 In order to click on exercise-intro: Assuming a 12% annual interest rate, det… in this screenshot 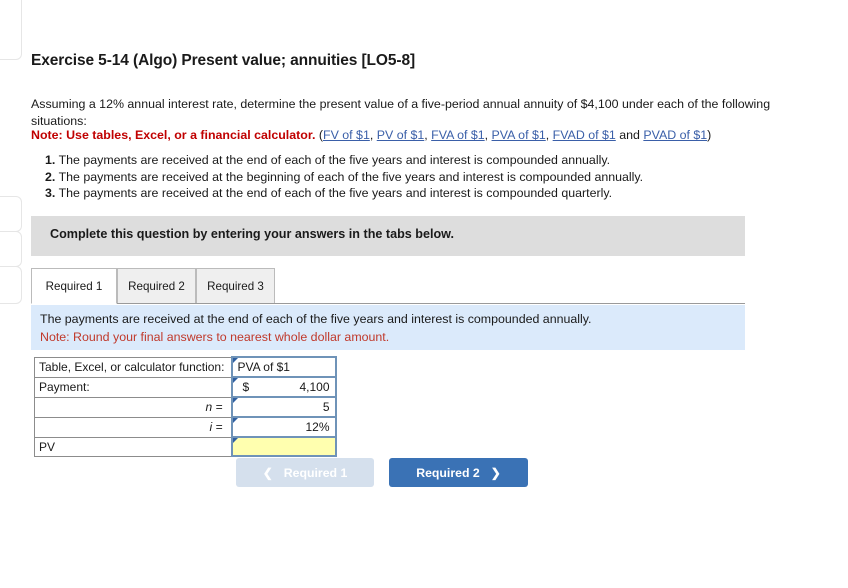, I will do `click(401, 112)`.